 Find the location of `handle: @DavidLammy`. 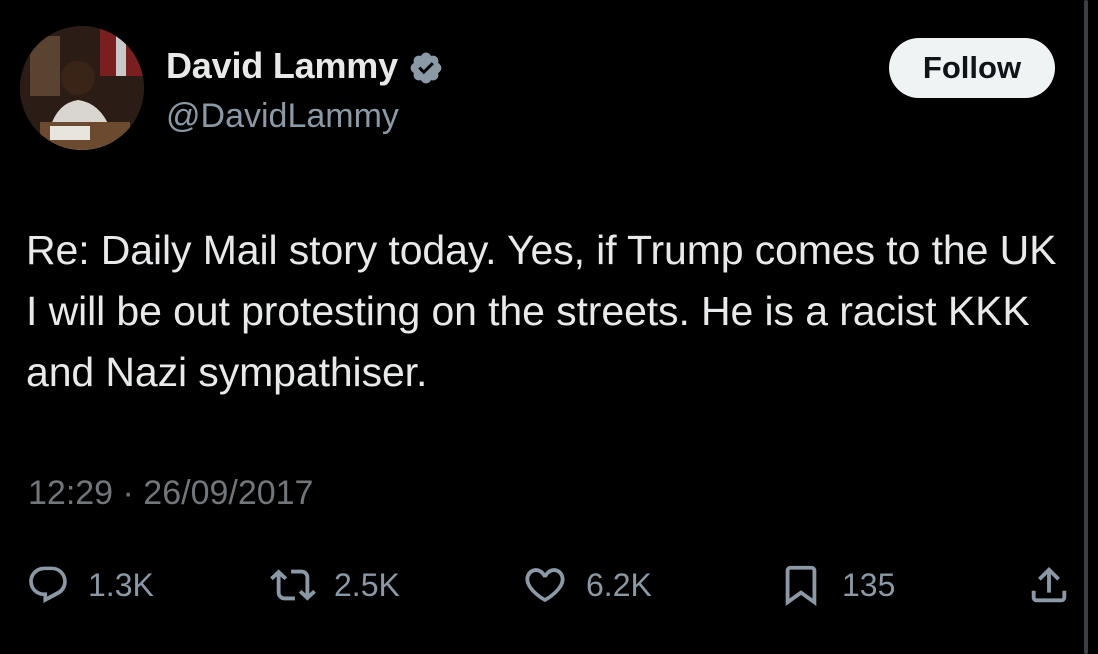

handle: @DavidLammy is located at coordinates (305, 116).